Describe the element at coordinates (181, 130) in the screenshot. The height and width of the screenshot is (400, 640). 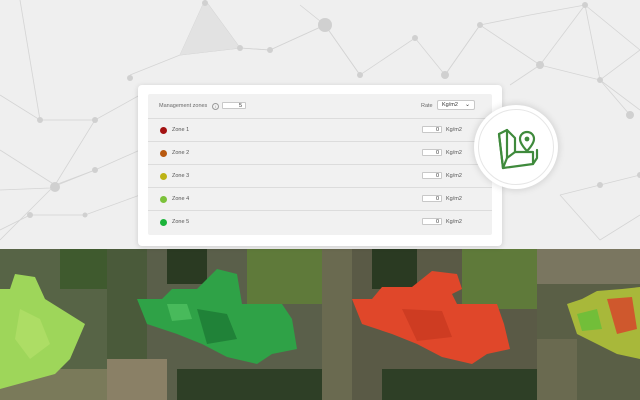
I see `zone-label: Zone 1` at that location.